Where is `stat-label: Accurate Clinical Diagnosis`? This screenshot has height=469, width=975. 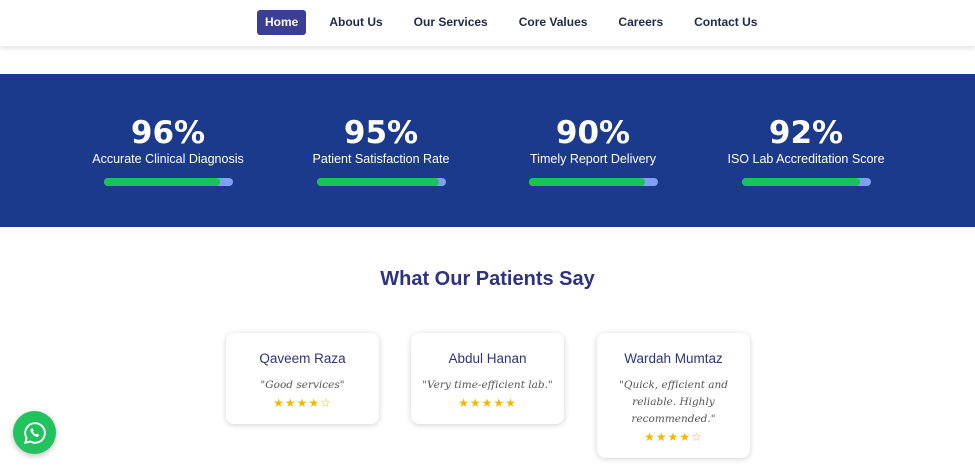 stat-label: Accurate Clinical Diagnosis is located at coordinates (168, 159).